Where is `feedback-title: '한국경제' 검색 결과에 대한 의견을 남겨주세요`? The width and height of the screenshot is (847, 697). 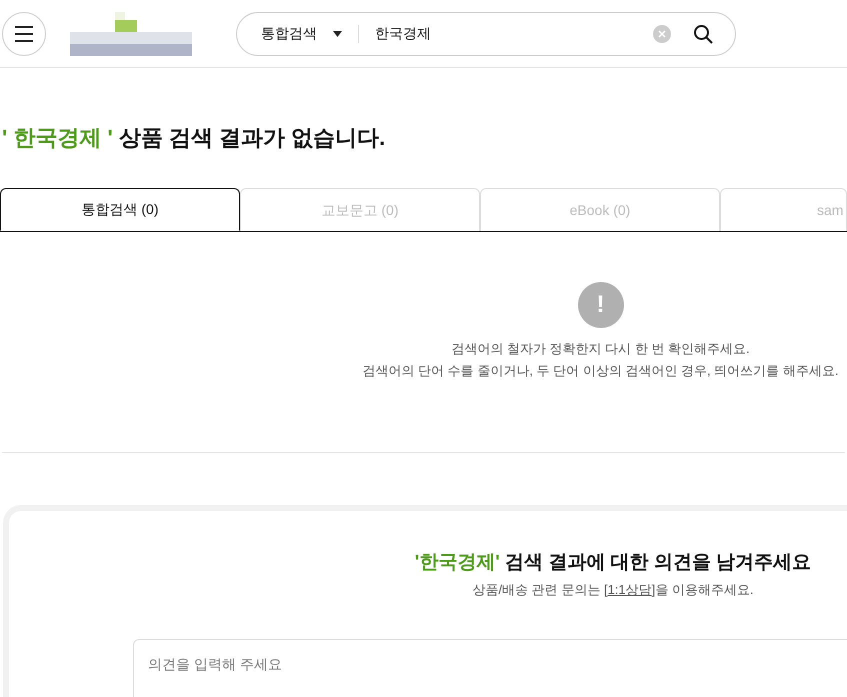 feedback-title: '한국경제' 검색 결과에 대한 의견을 남겨주세요 is located at coordinates (613, 563).